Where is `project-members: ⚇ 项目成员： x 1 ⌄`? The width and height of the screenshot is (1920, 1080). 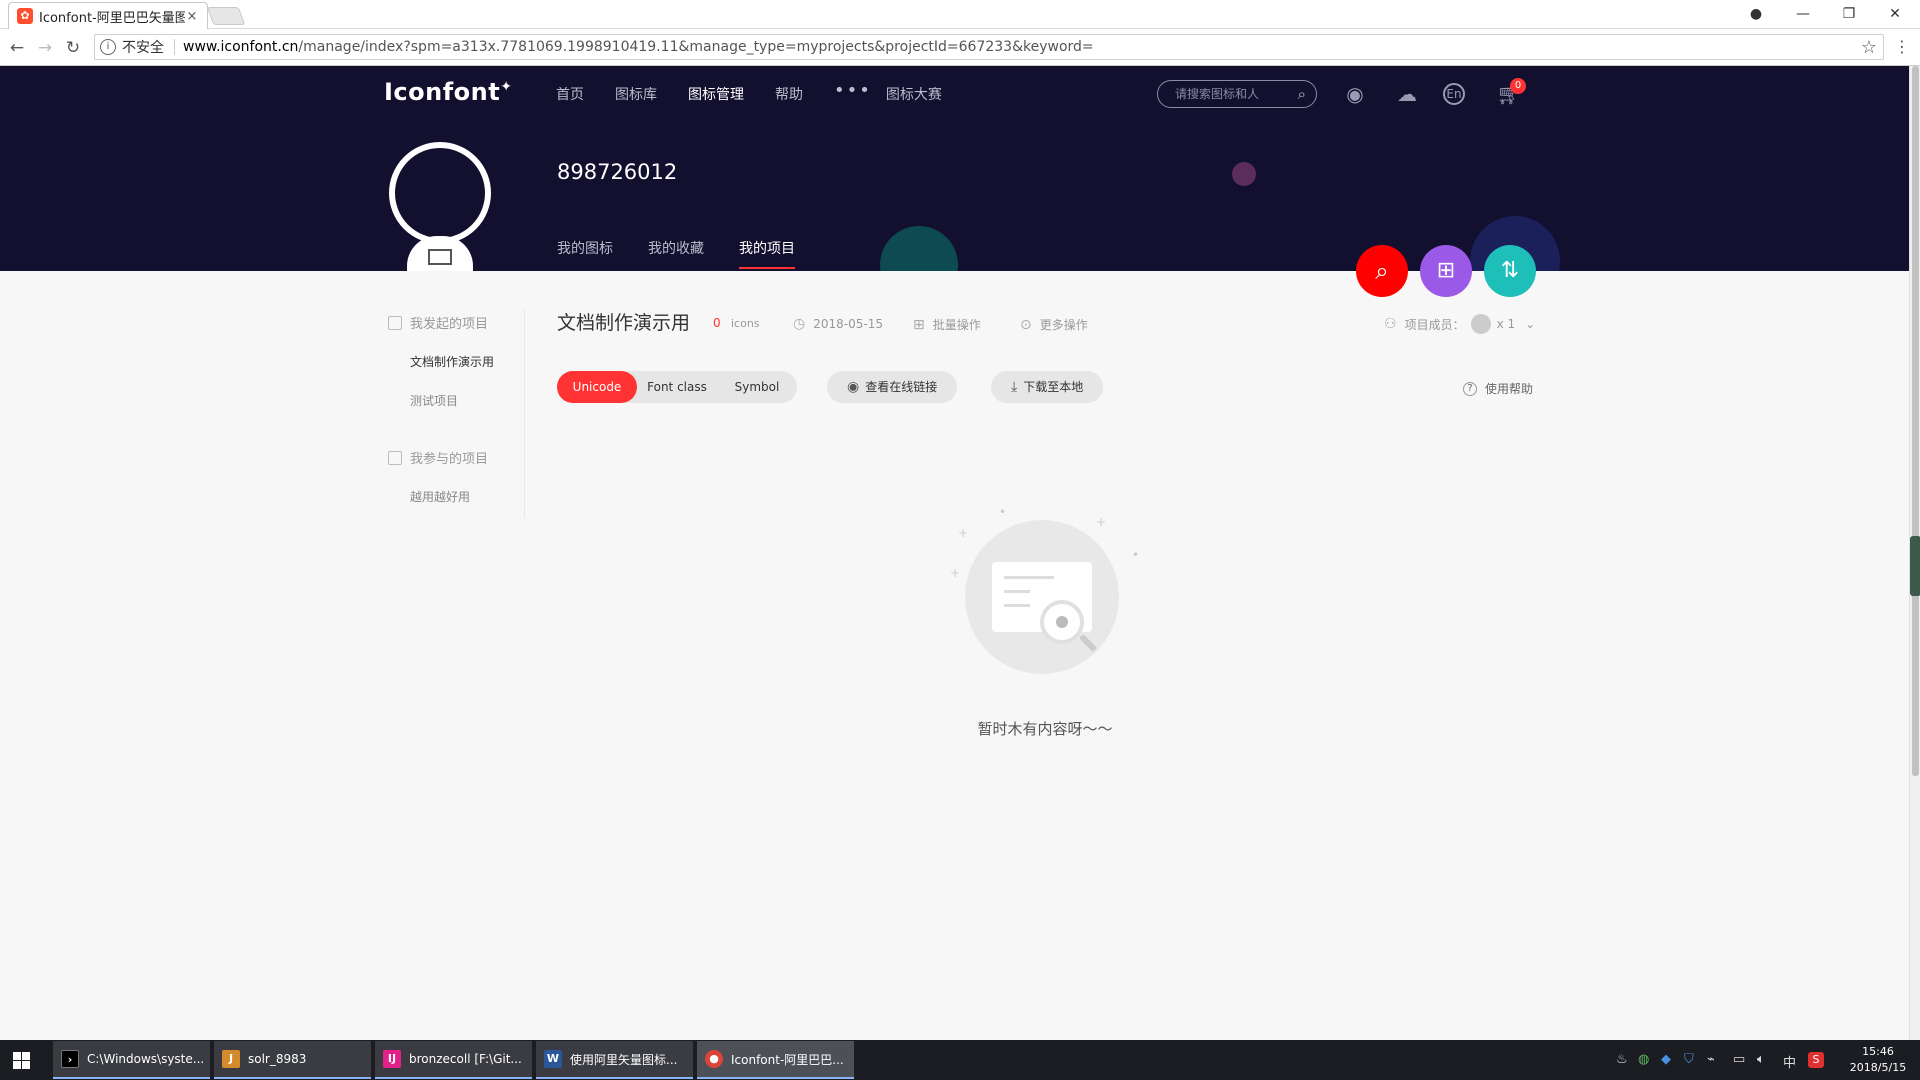 project-members: ⚇ 项目成员： x 1 ⌄ is located at coordinates (1459, 324).